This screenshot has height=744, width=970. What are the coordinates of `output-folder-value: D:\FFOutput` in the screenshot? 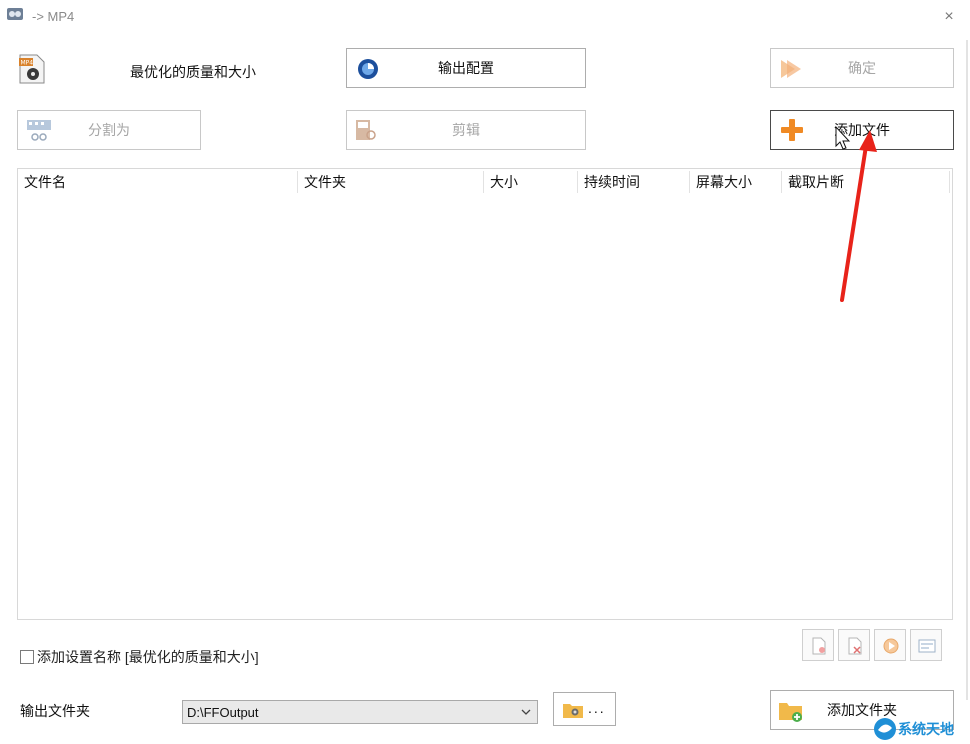 It's located at (223, 712).